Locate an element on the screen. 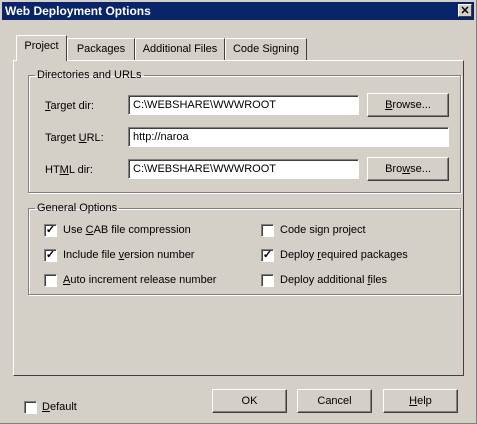 This screenshot has width=477, height=424. html-dir-label: HTML dir: is located at coordinates (69, 170).